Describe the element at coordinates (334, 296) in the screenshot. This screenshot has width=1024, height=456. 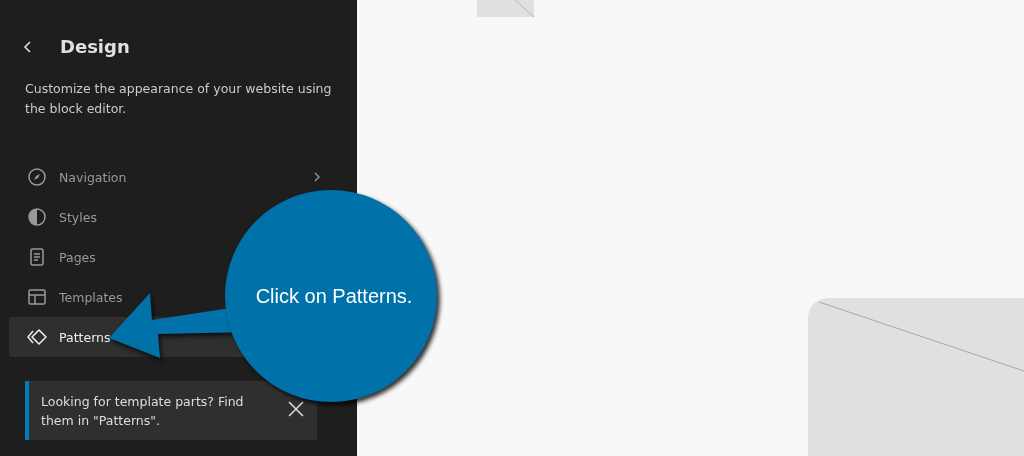
I see `callout-text: Click on Patterns.` at that location.